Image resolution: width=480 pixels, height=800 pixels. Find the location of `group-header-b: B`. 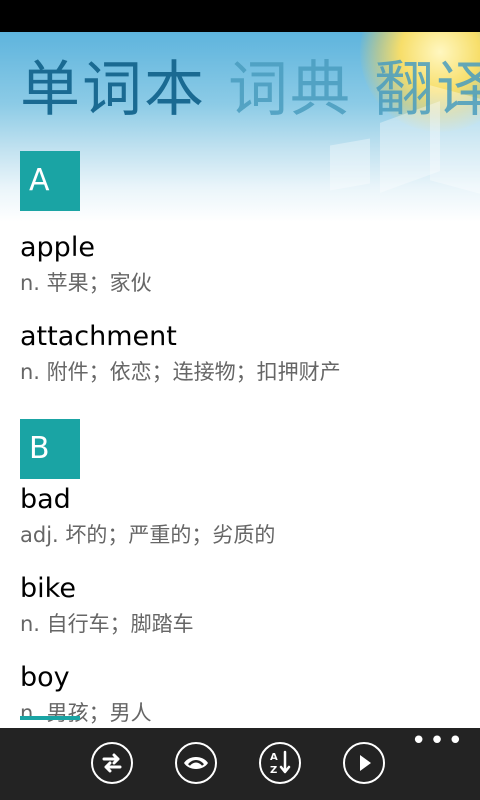

group-header-b: B is located at coordinates (50, 449).